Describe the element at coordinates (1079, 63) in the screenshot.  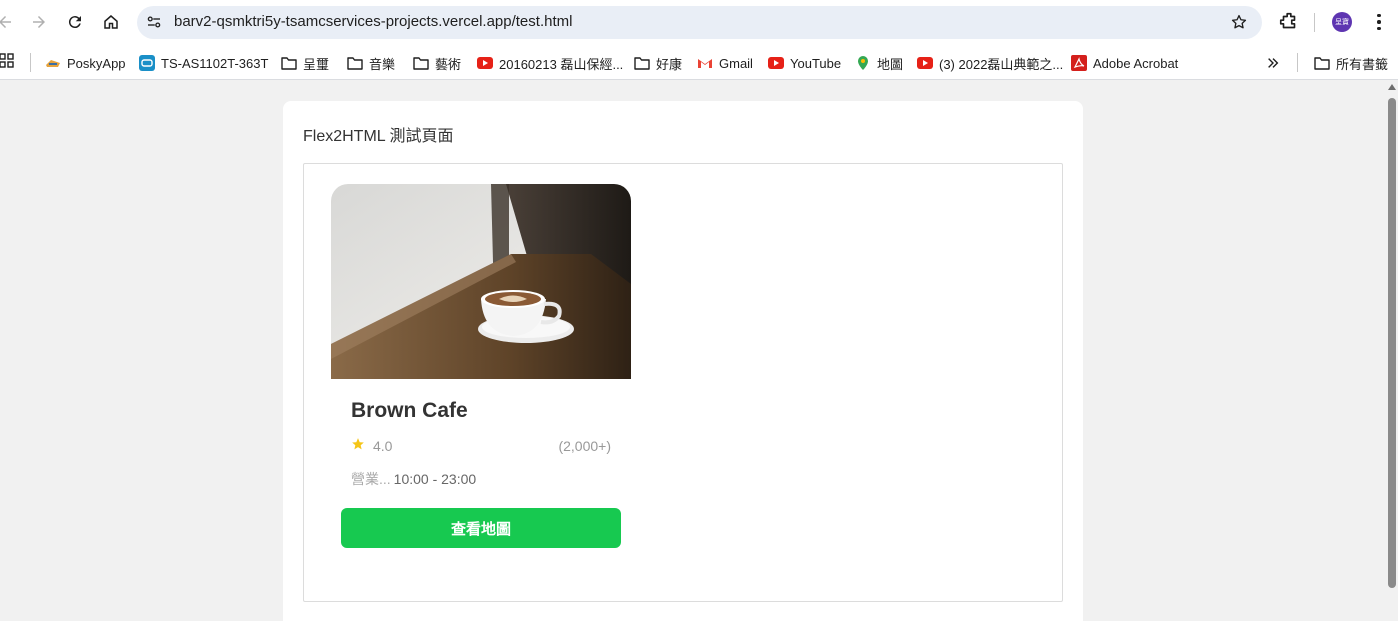
I see `acrobat-icon` at that location.